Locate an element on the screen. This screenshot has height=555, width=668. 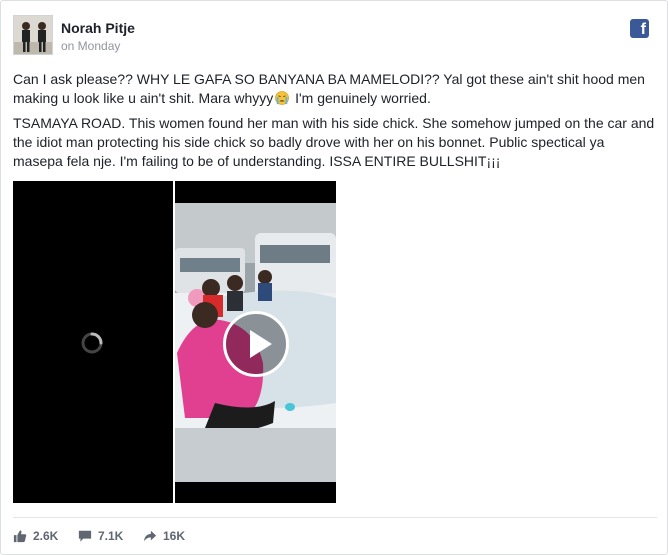
video-thumbnail is located at coordinates (255, 342).